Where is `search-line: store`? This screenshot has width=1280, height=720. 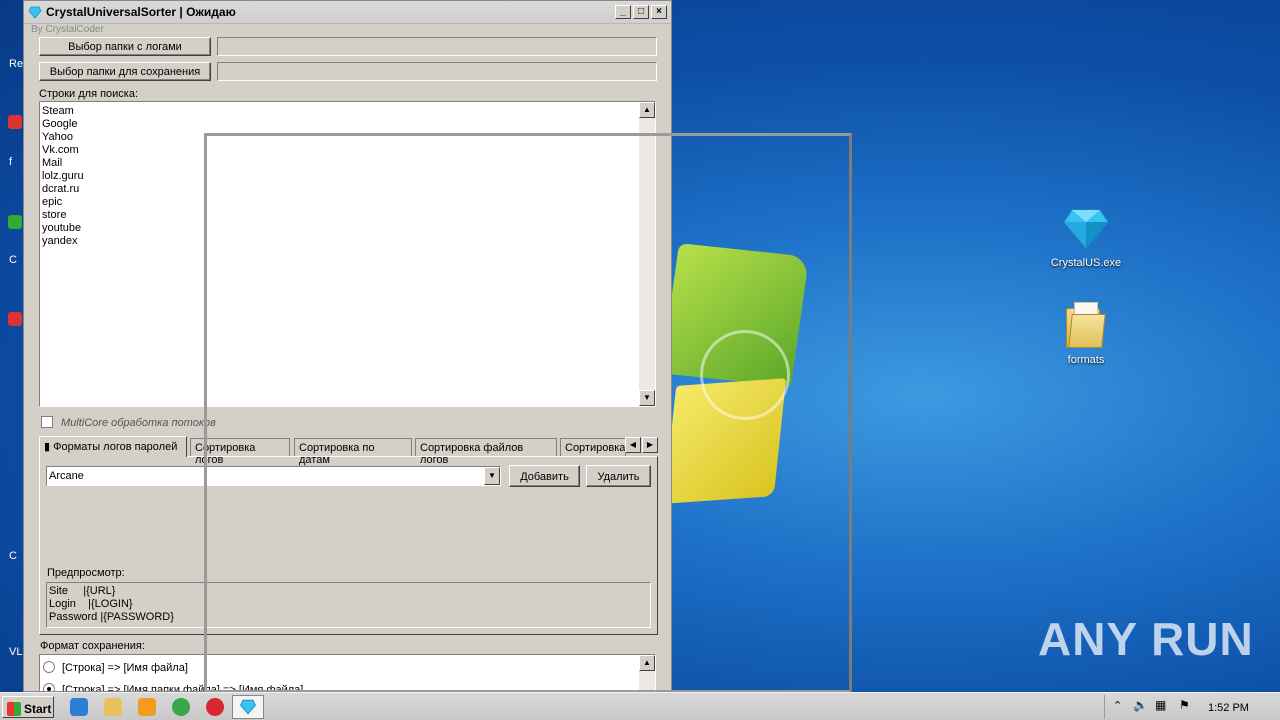
search-line: store is located at coordinates (54, 215).